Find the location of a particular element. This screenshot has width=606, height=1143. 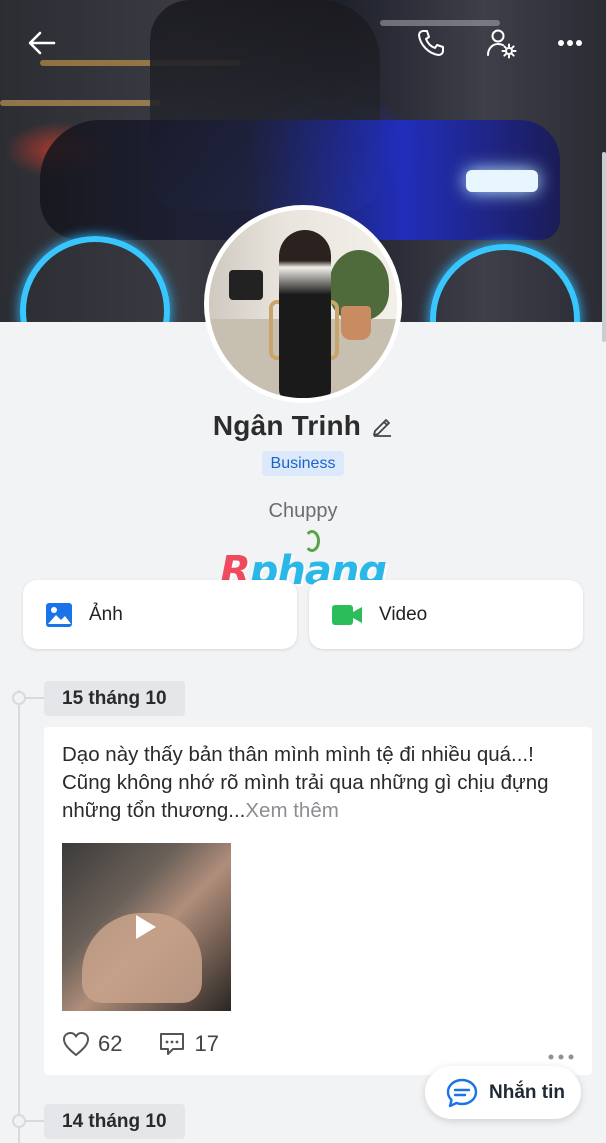

profile-settings-icon is located at coordinates (502, 44).